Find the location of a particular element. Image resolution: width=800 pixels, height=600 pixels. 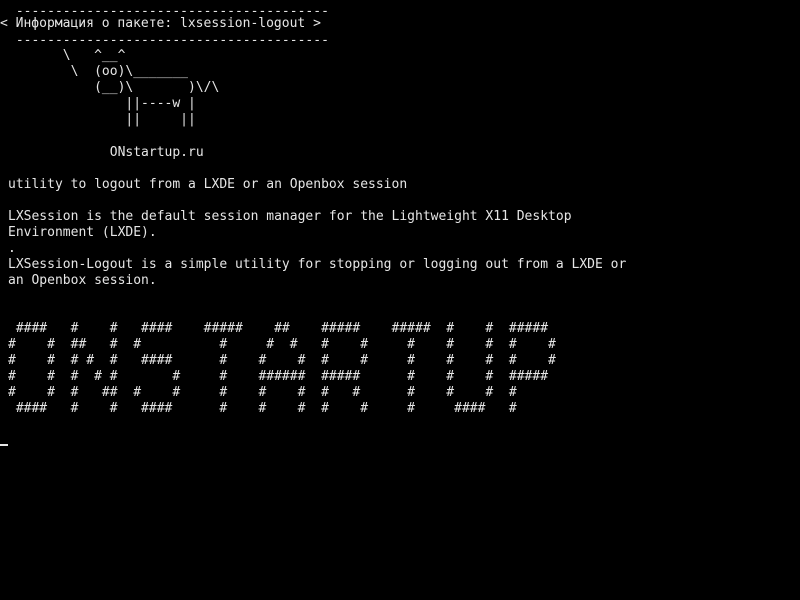

banner-bottom-rule: ---------------------------------------- is located at coordinates (168, 40).